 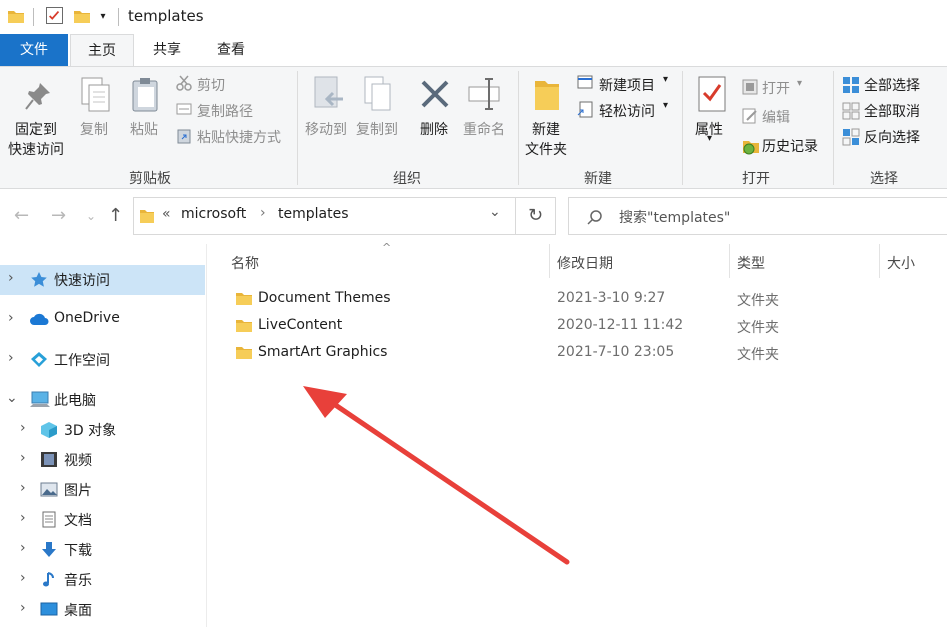 I want to click on paste-button: 粘贴, so click(x=144, y=129).